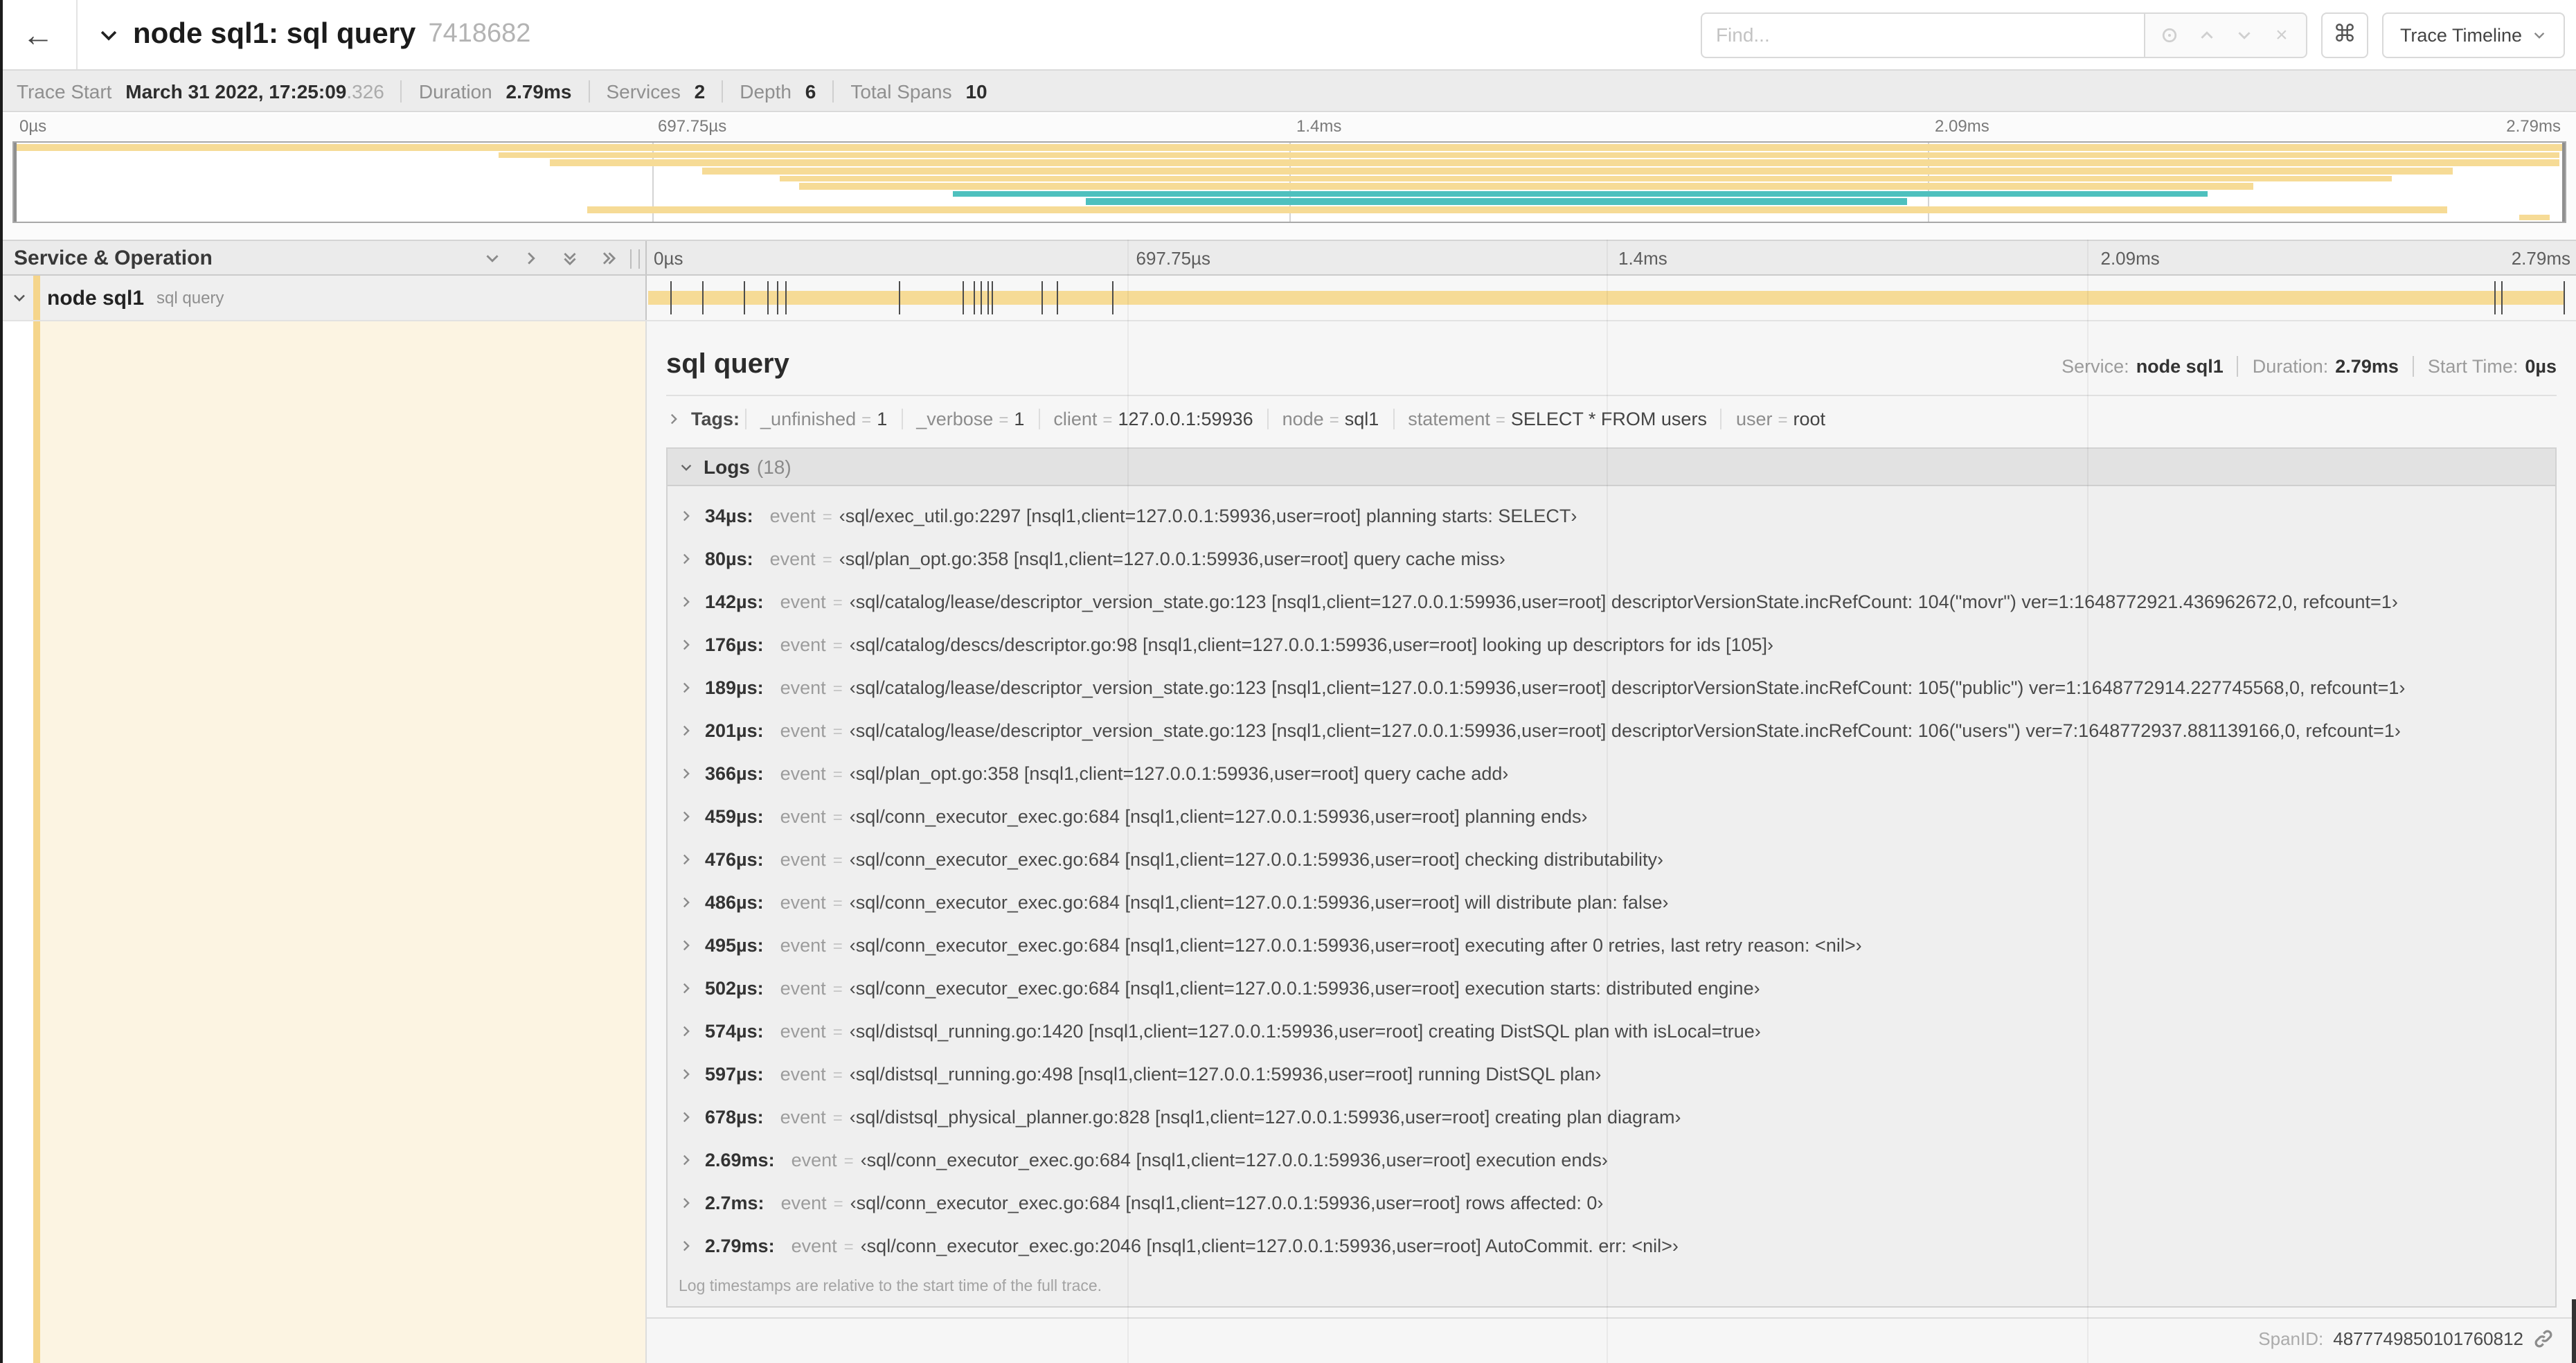 This screenshot has width=2576, height=1363. I want to click on timeline-tick-label: 2.09ms, so click(2130, 258).